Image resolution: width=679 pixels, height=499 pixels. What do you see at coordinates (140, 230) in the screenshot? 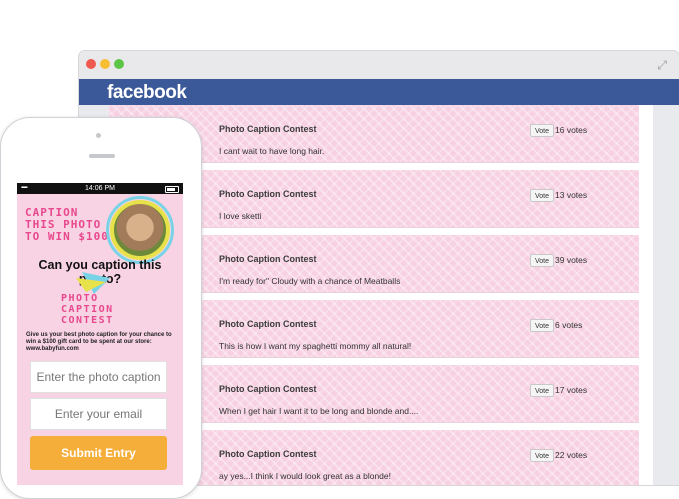
I see `contest-photo` at bounding box center [140, 230].